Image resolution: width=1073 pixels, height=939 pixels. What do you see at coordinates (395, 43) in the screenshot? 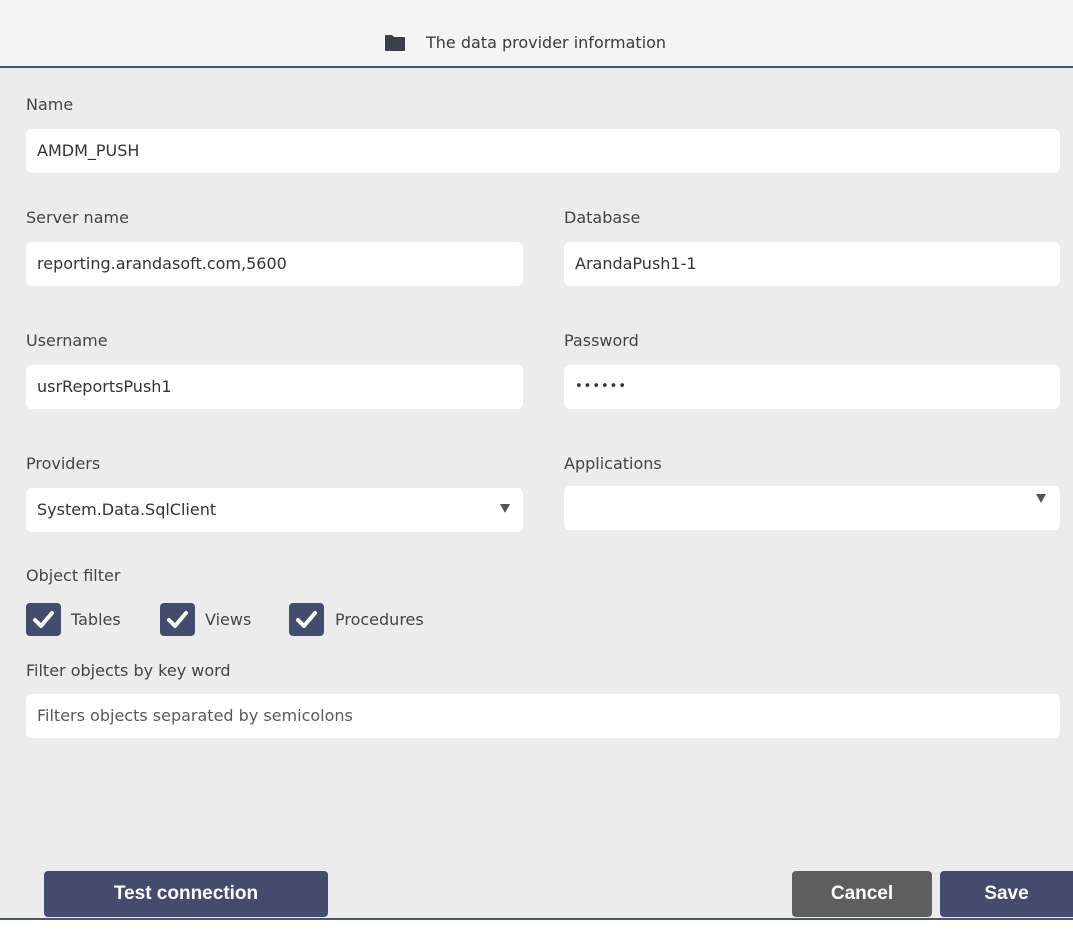
I see `folder-icon` at bounding box center [395, 43].